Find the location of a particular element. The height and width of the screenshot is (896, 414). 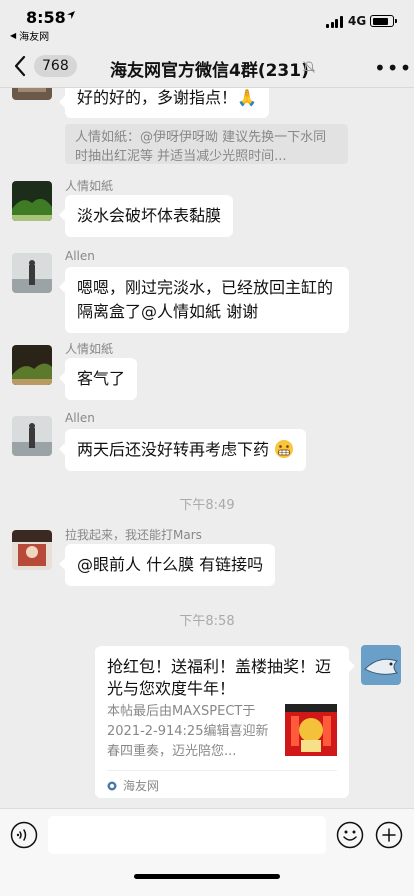

message-bubble: @眼前人 什么膜 有链接吗 is located at coordinates (167, 565).